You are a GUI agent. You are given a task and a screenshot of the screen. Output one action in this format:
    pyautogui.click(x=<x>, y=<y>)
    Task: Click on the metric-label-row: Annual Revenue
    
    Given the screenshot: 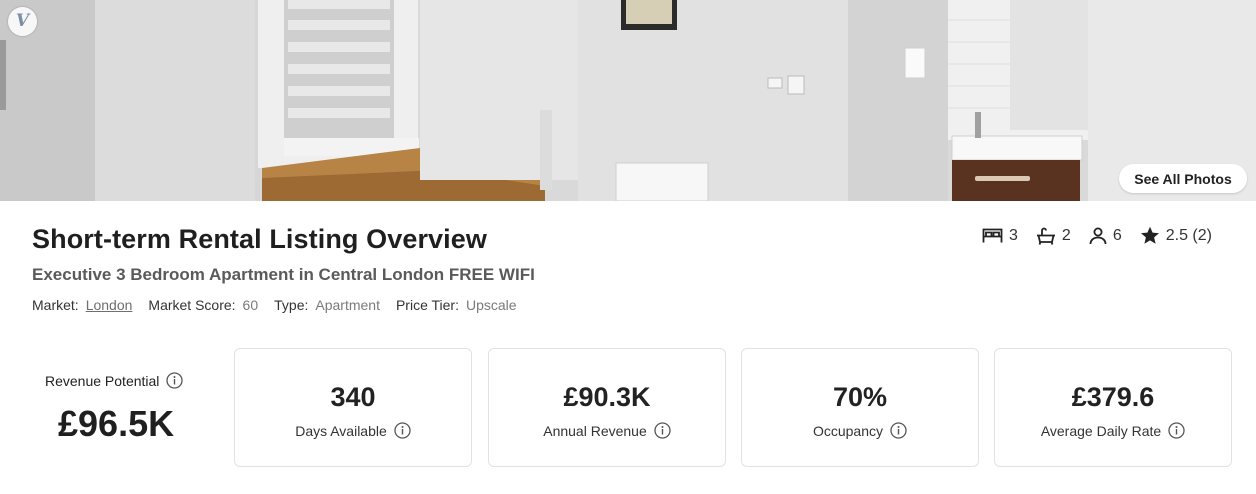 What is the action you would take?
    pyautogui.click(x=607, y=430)
    